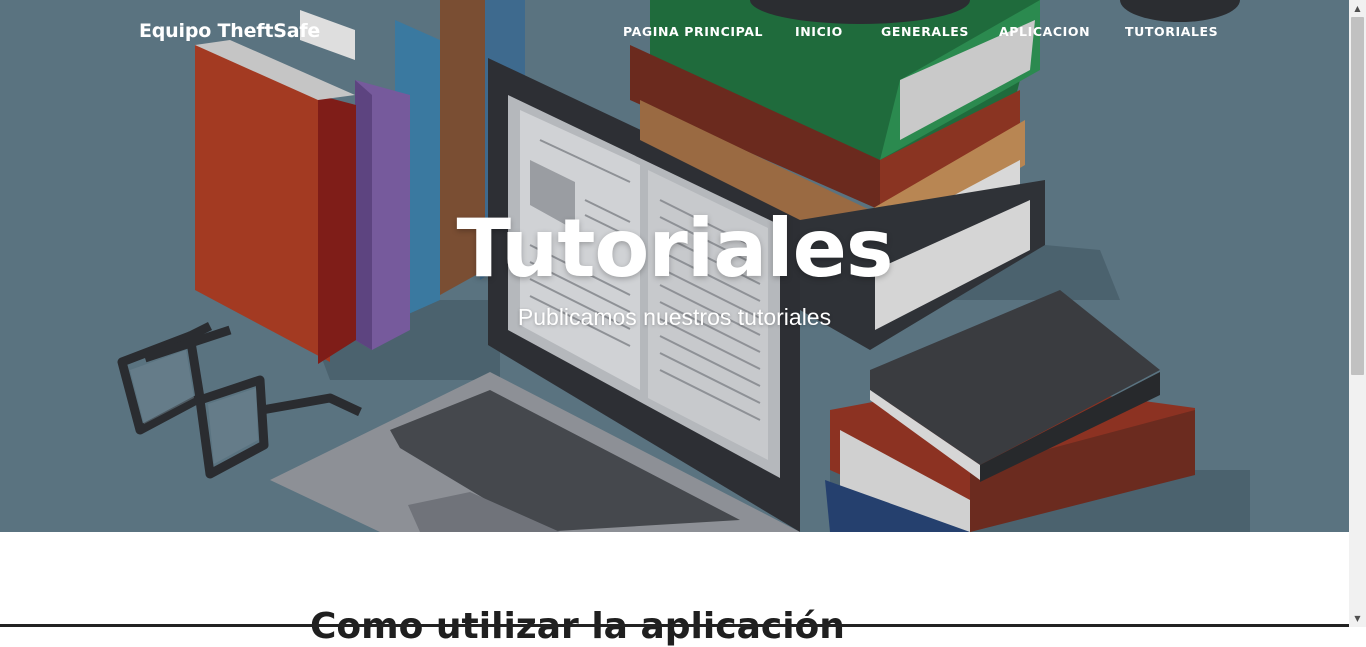 This screenshot has height=647, width=1366. I want to click on scroll-thumb, so click(1357, 196).